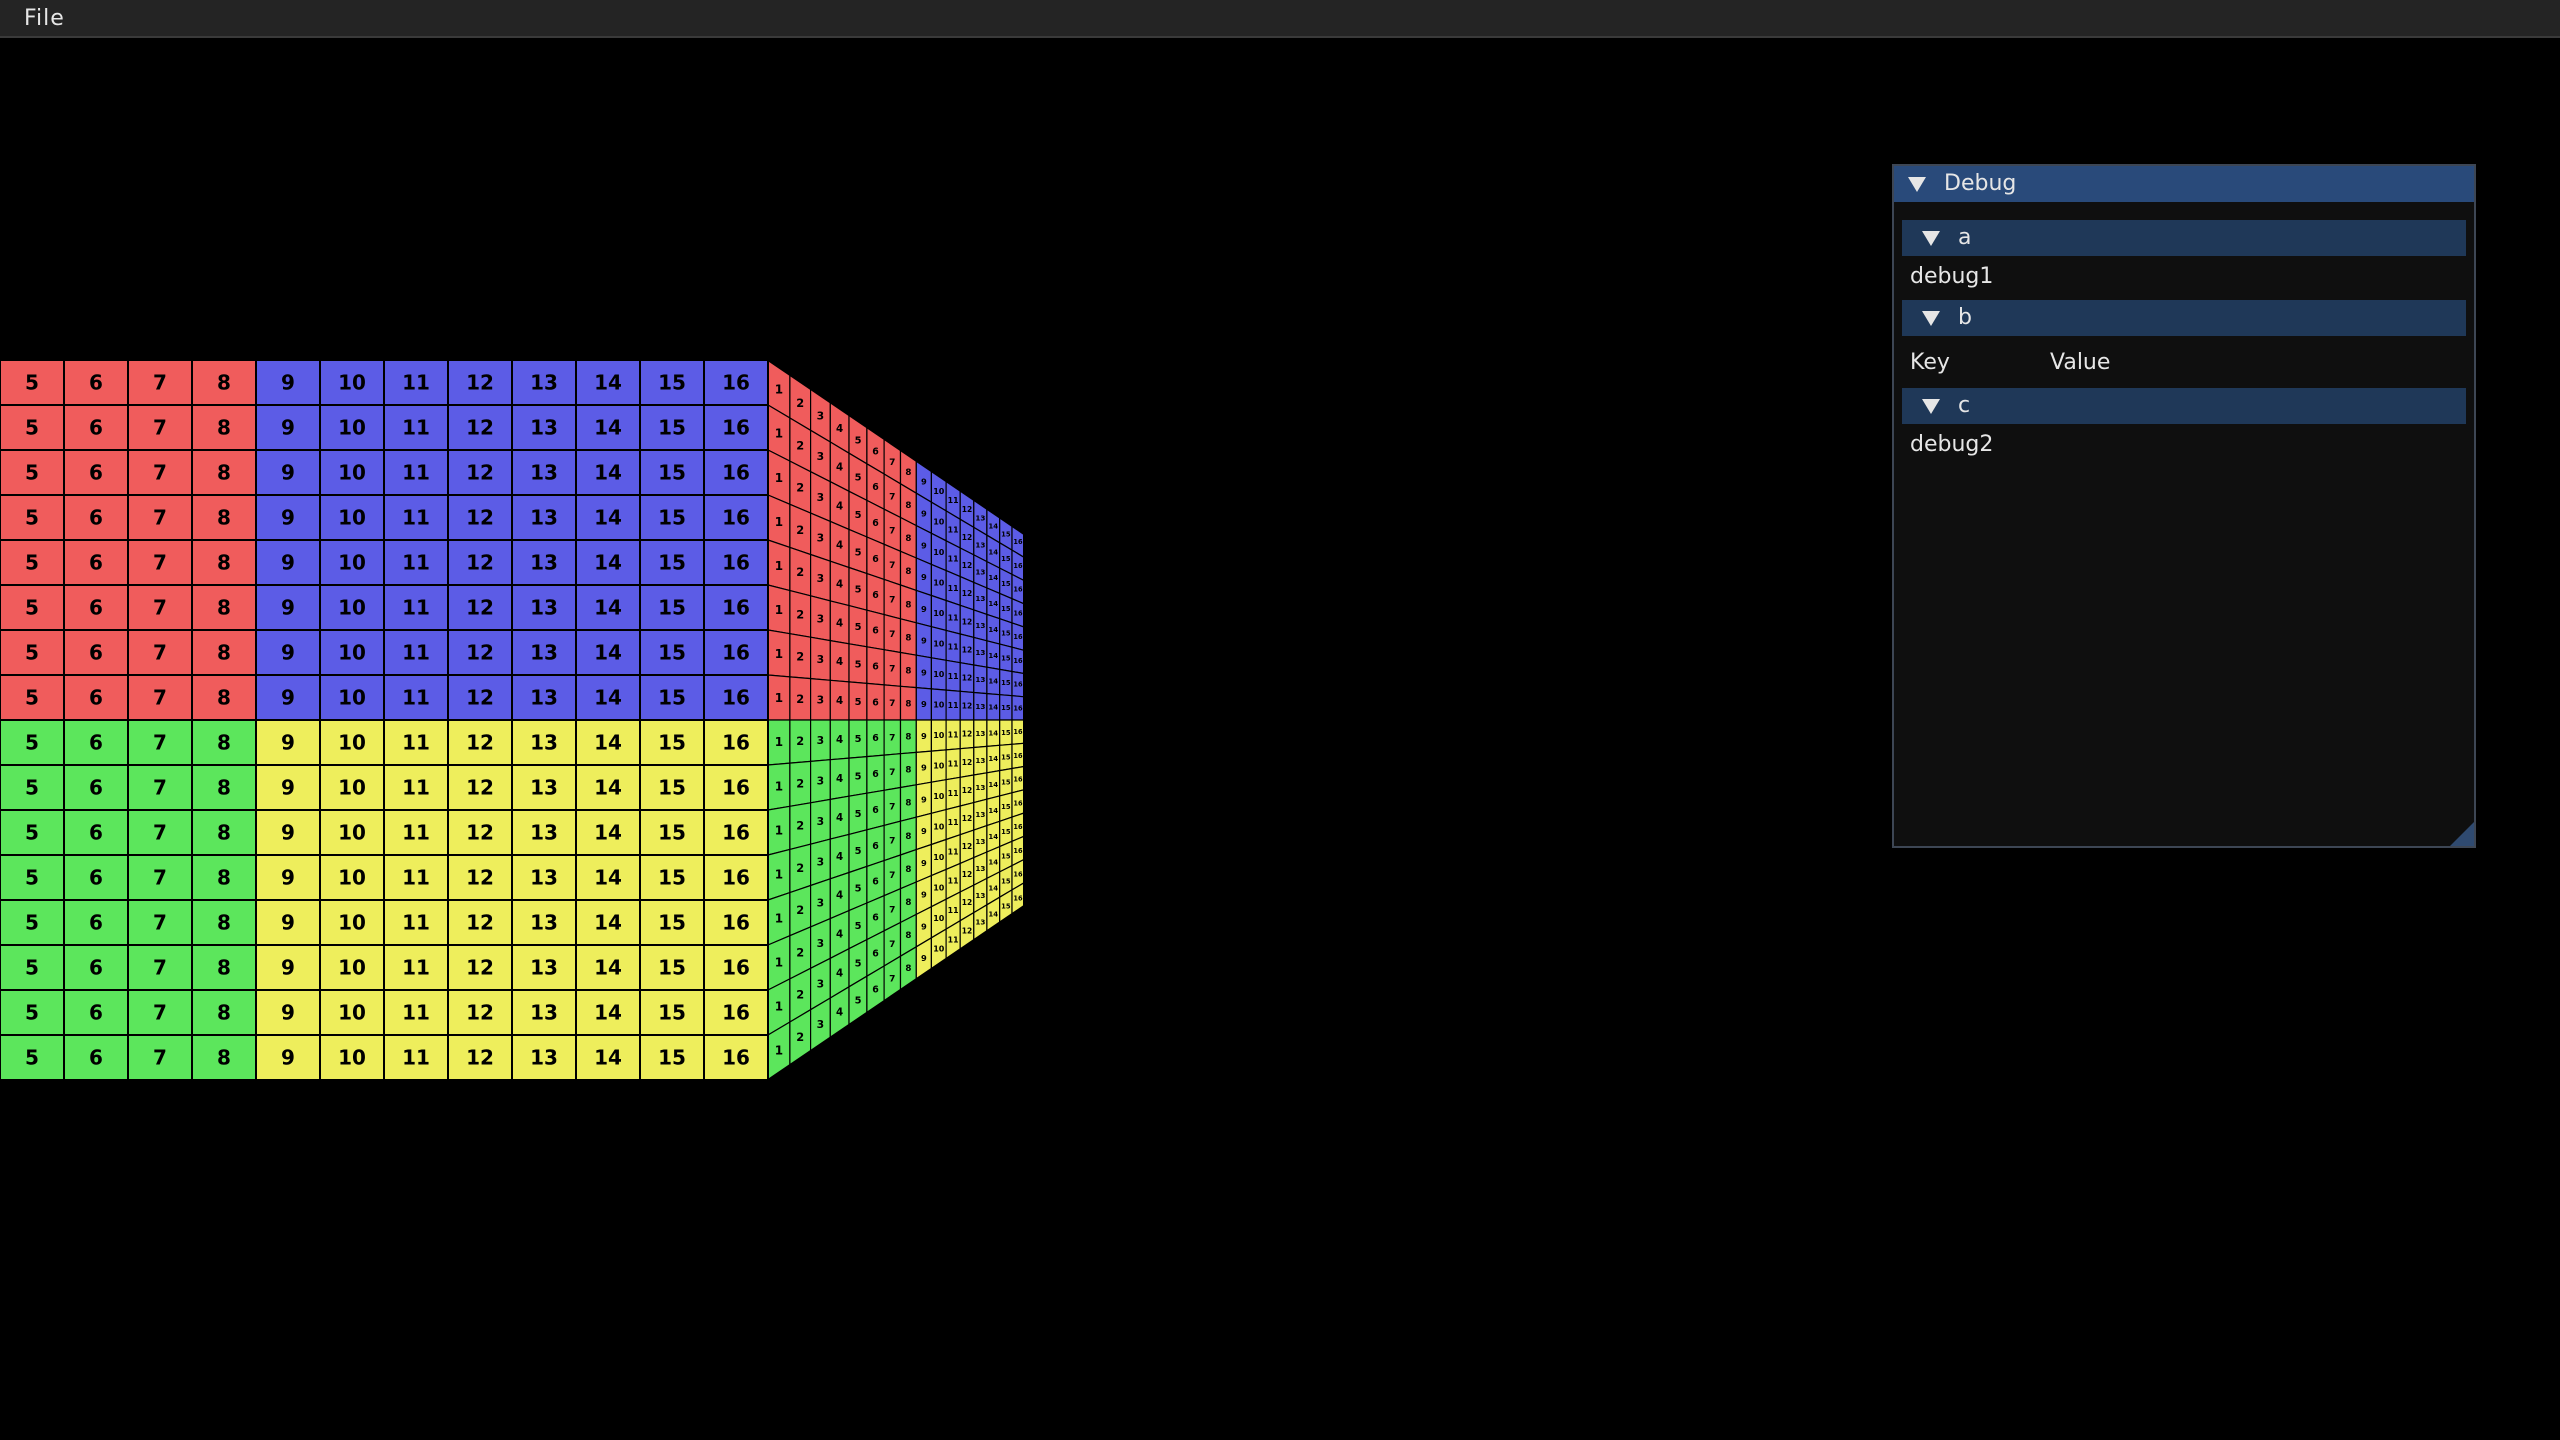 This screenshot has width=2560, height=1440. Describe the element at coordinates (2462, 834) in the screenshot. I see `resize-grip` at that location.